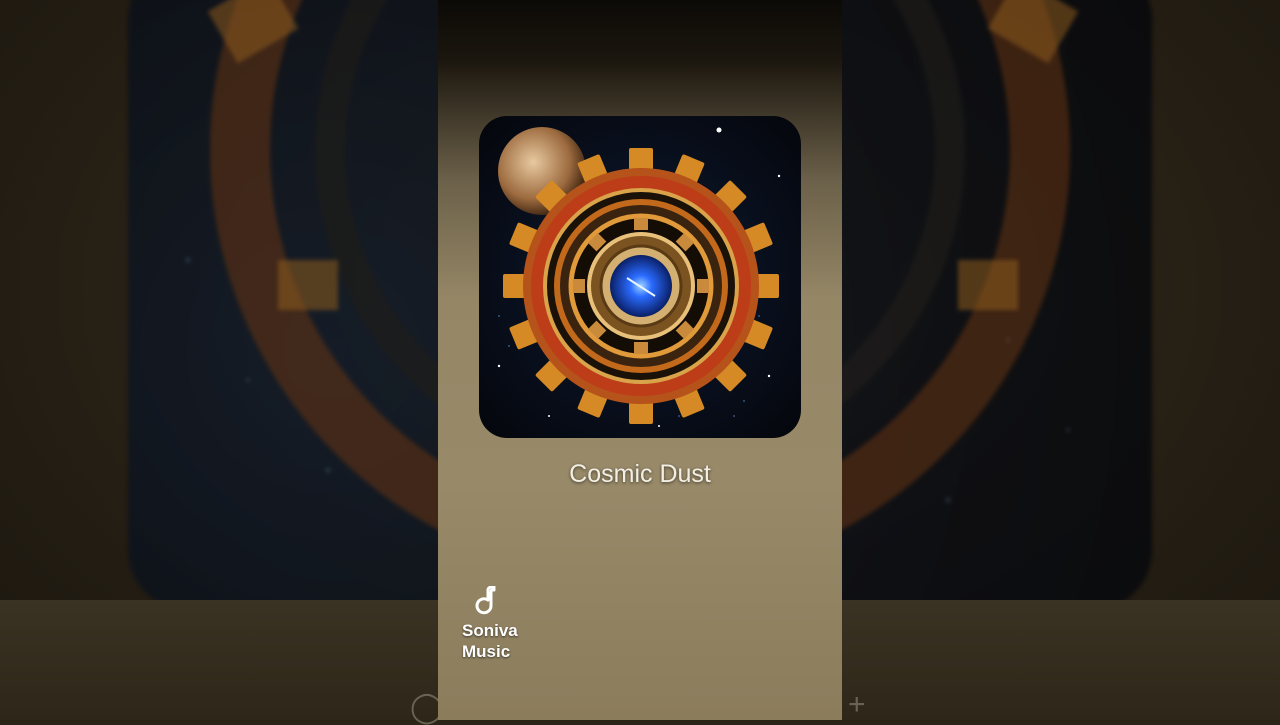  What do you see at coordinates (857, 704) in the screenshot?
I see `plus-icon: +` at bounding box center [857, 704].